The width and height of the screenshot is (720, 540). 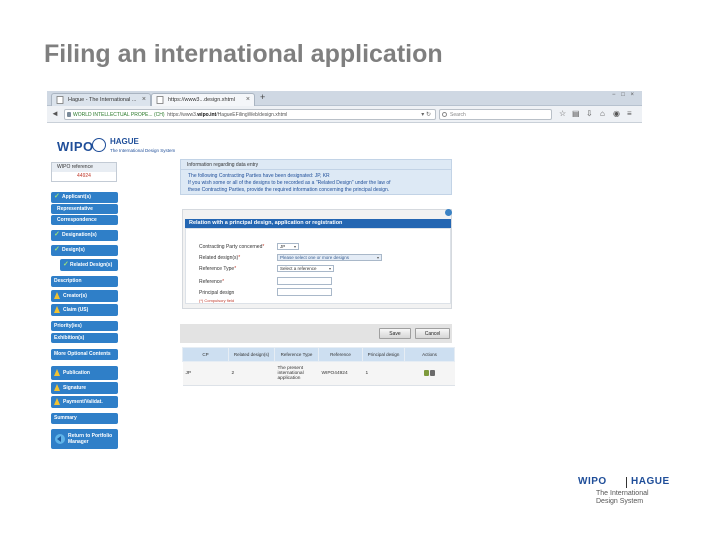 I want to click on sidebar-item-description: Description, so click(x=84, y=281).